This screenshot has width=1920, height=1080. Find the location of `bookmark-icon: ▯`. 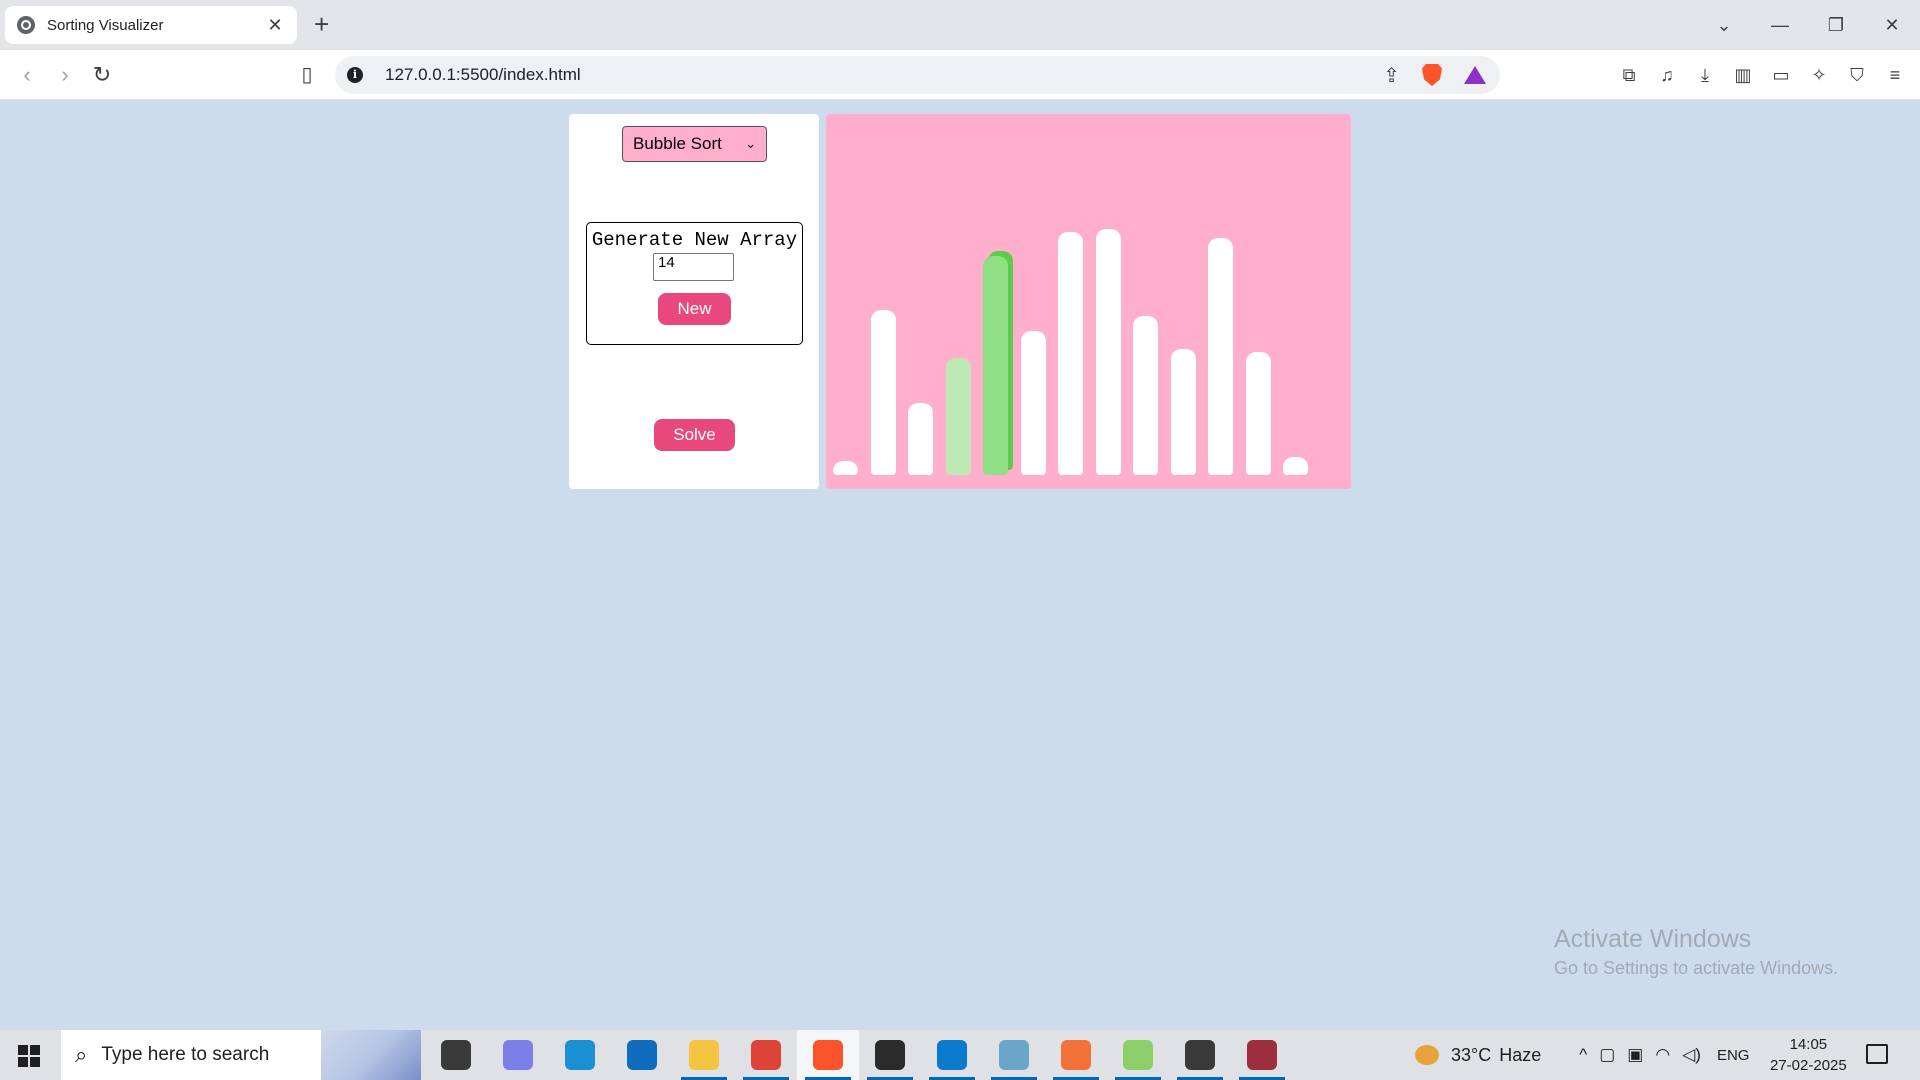

bookmark-icon: ▯ is located at coordinates (307, 74).